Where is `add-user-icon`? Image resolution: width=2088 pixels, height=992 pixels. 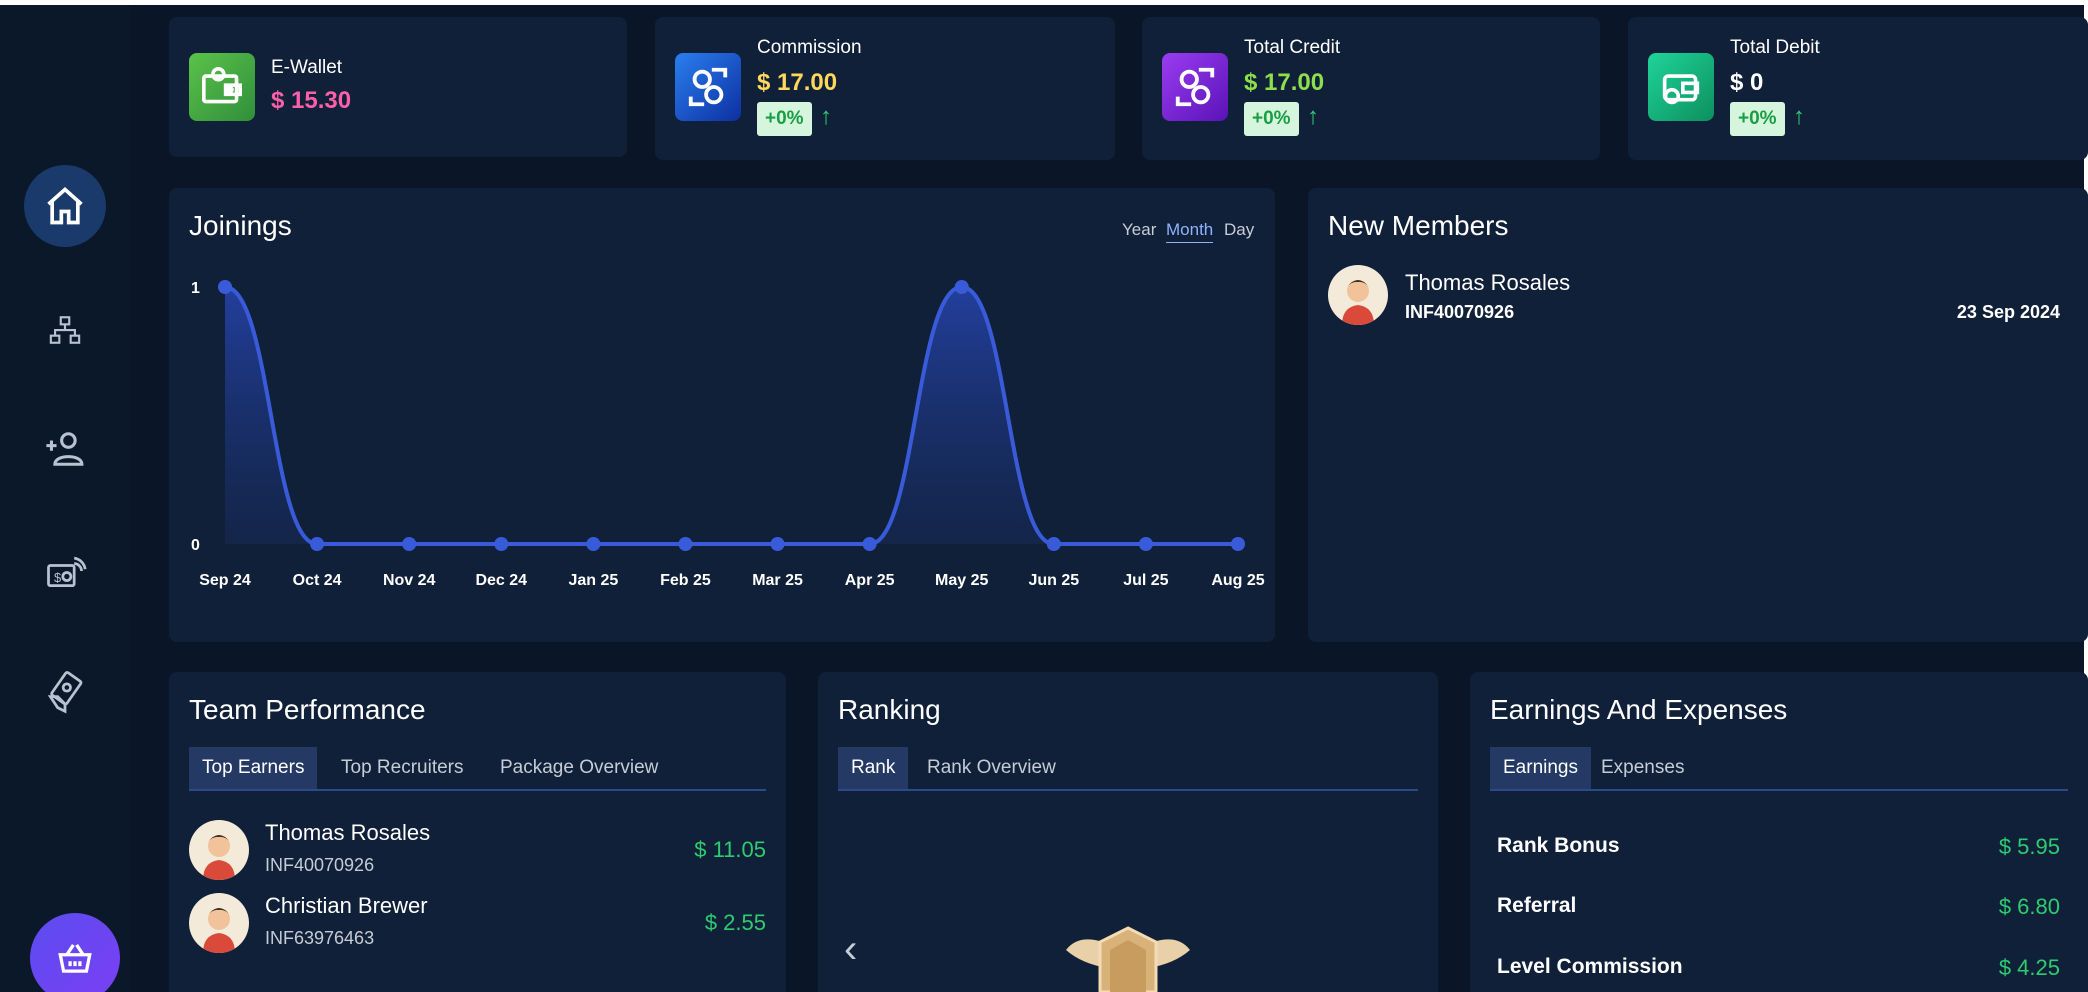 add-user-icon is located at coordinates (65, 449).